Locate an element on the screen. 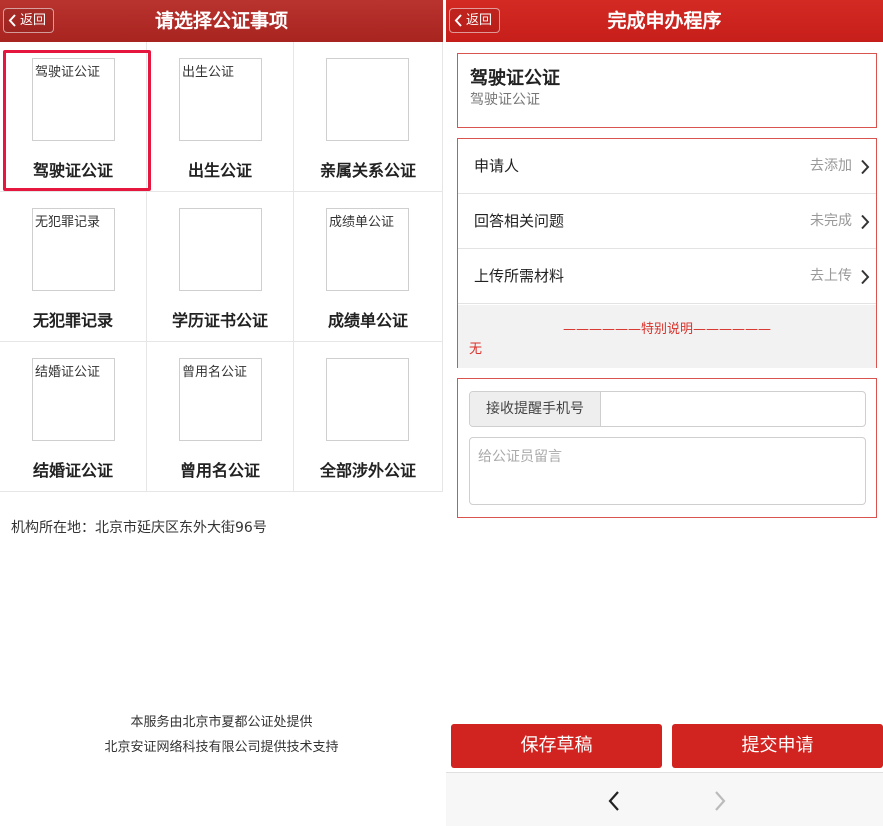 The image size is (883, 826). notice-header: ——————特别说明—————— is located at coordinates (666, 329).